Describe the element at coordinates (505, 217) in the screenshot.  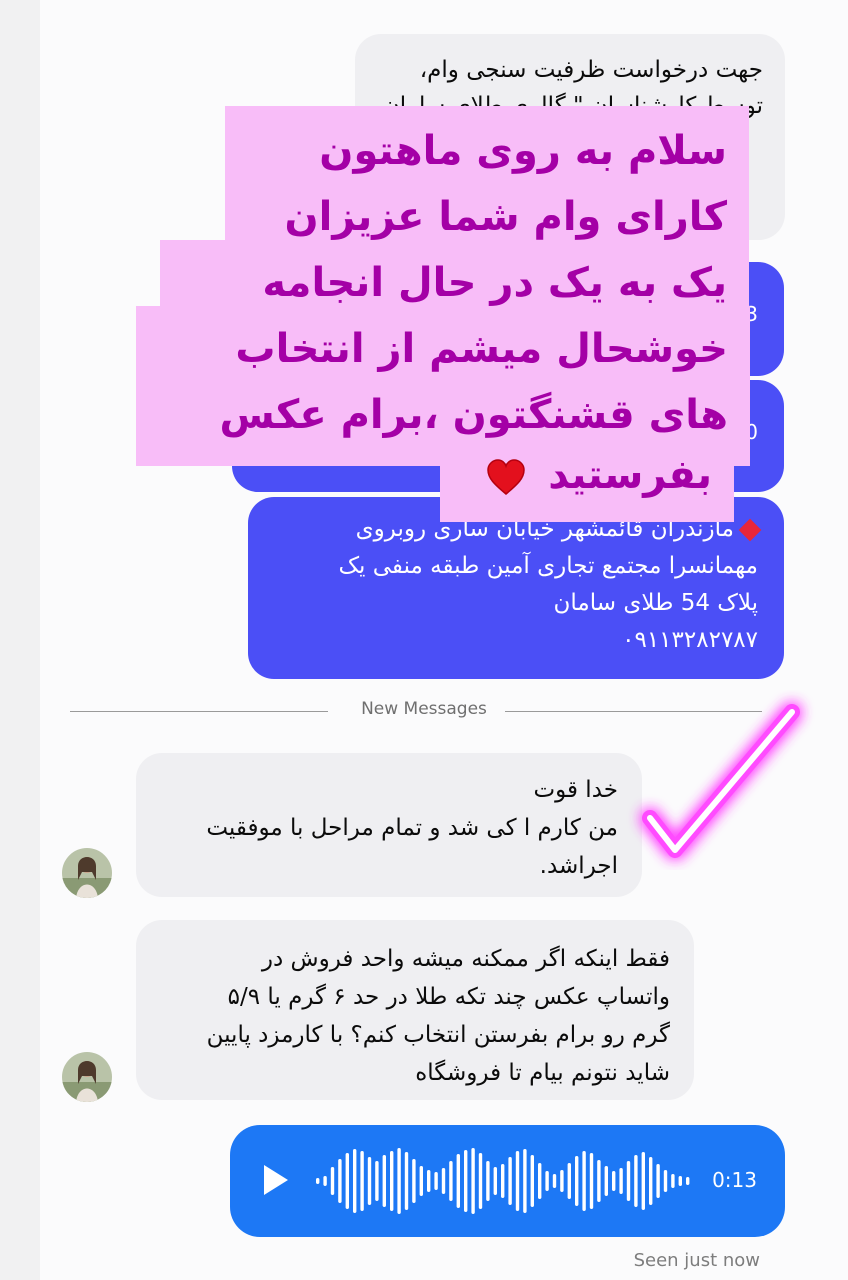
I see `overlay-line-2: کارای وام شما عزیزان` at that location.